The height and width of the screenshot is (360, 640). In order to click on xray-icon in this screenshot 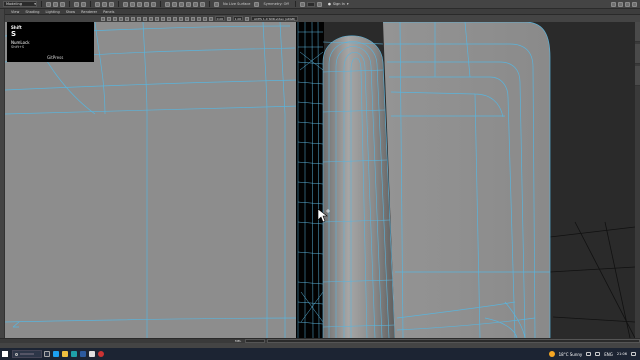, I will do `click(211, 18)`.